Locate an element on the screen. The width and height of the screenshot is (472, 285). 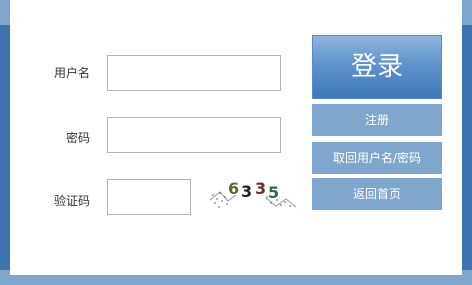
captcha-char-2: 3 is located at coordinates (246, 191).